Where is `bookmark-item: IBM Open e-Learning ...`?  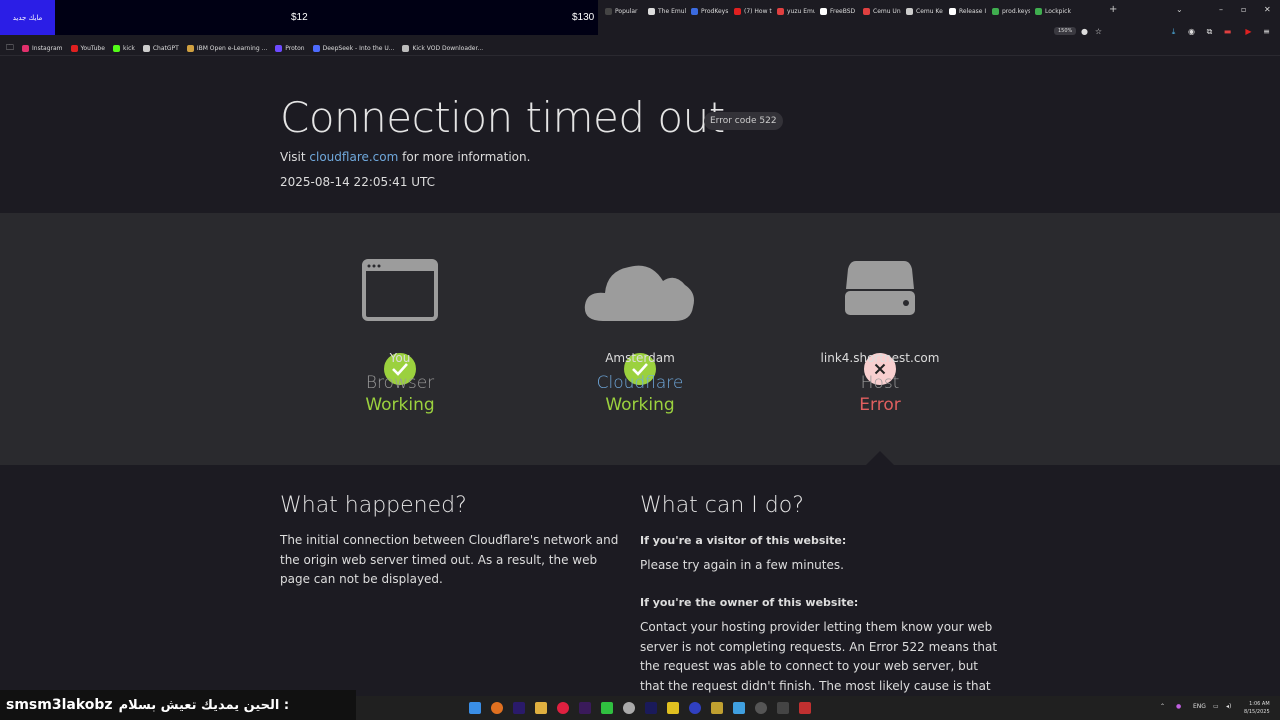 bookmark-item: IBM Open e-Learning ... is located at coordinates (226, 48).